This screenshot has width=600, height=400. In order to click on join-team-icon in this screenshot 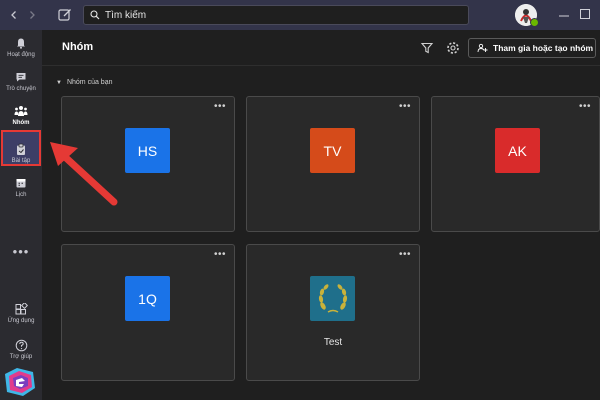, I will do `click(482, 48)`.